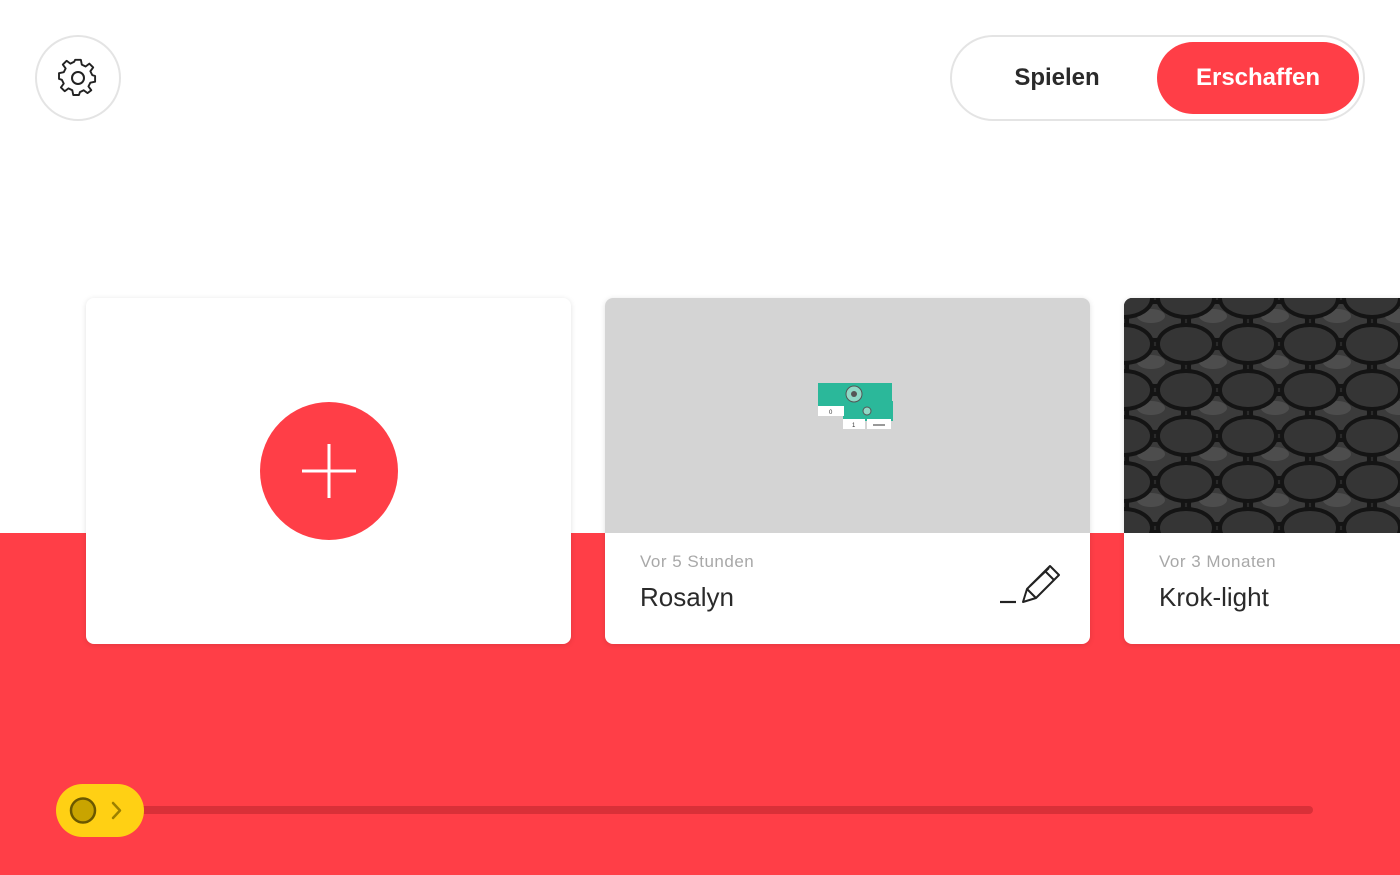 The width and height of the screenshot is (1400, 875). I want to click on project-title: Rosalyn, so click(687, 597).